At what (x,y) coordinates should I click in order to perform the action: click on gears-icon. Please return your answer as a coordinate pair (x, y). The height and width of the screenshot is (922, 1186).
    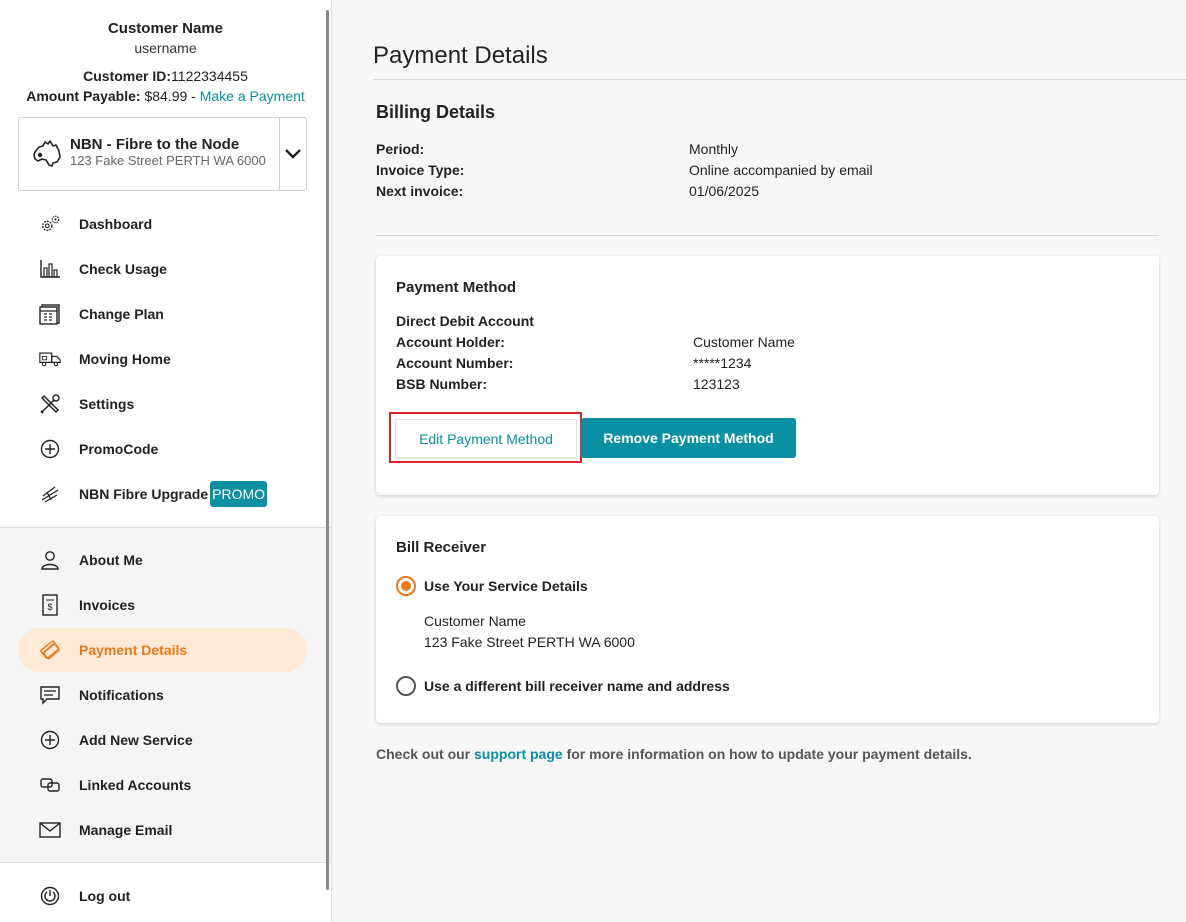
    Looking at the image, I should click on (50, 224).